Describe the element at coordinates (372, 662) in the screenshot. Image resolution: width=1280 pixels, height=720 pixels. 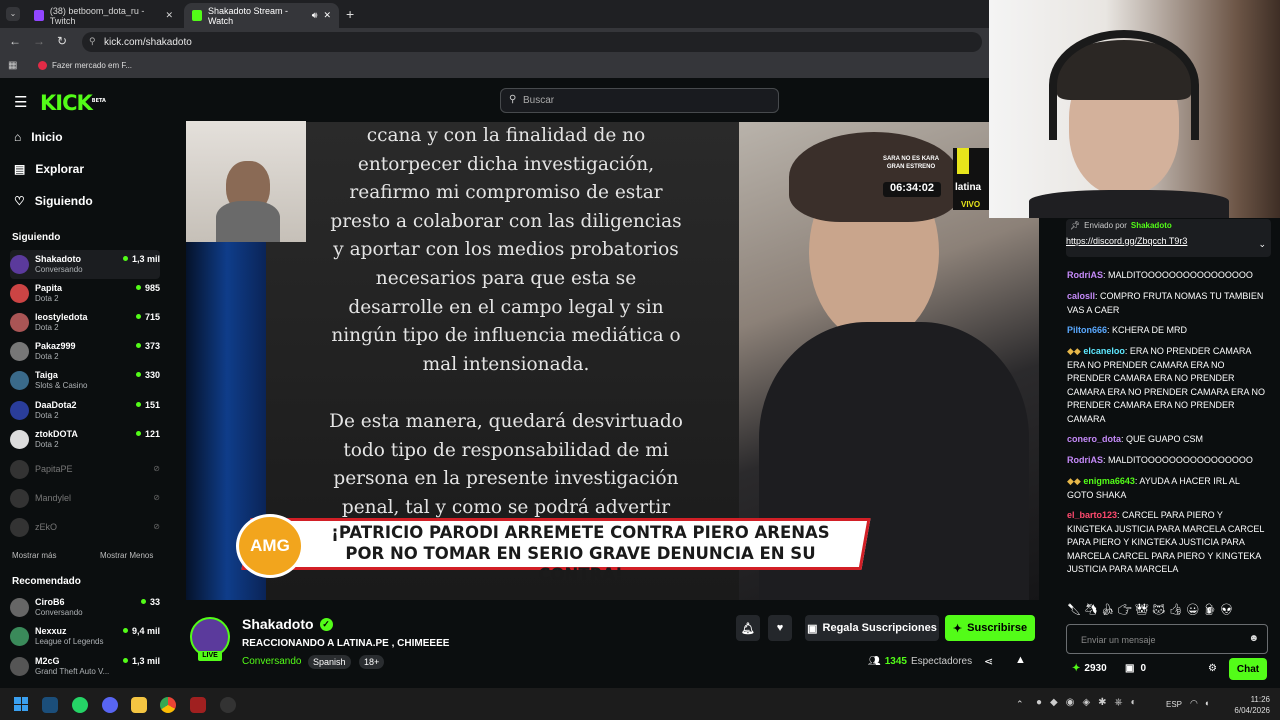
I see `tag-age: 18+` at that location.